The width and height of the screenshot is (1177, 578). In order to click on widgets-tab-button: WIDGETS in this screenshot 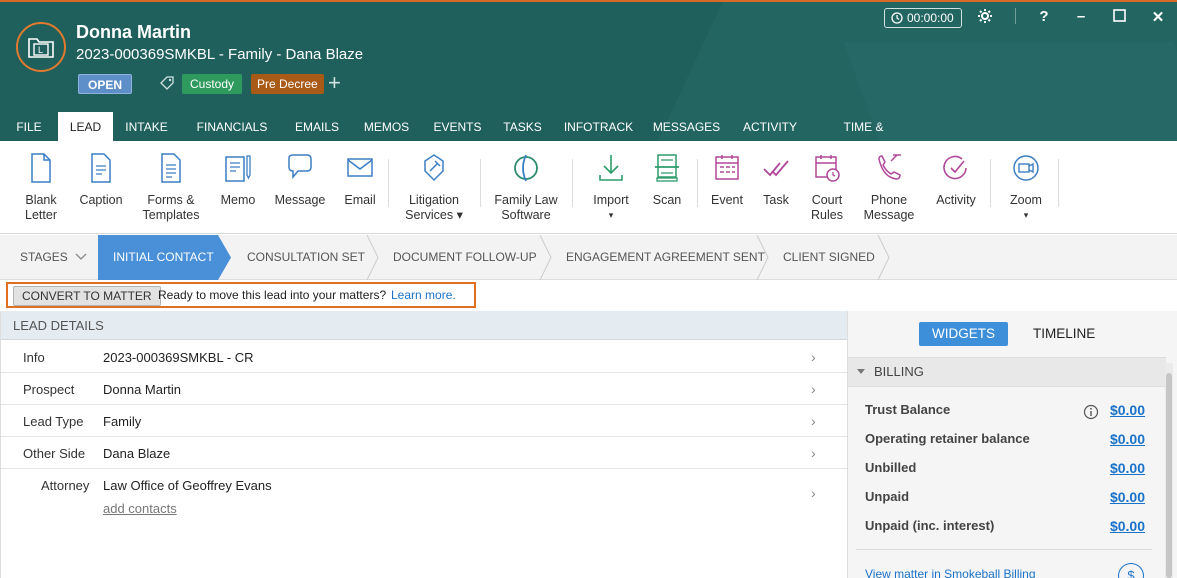, I will do `click(963, 334)`.